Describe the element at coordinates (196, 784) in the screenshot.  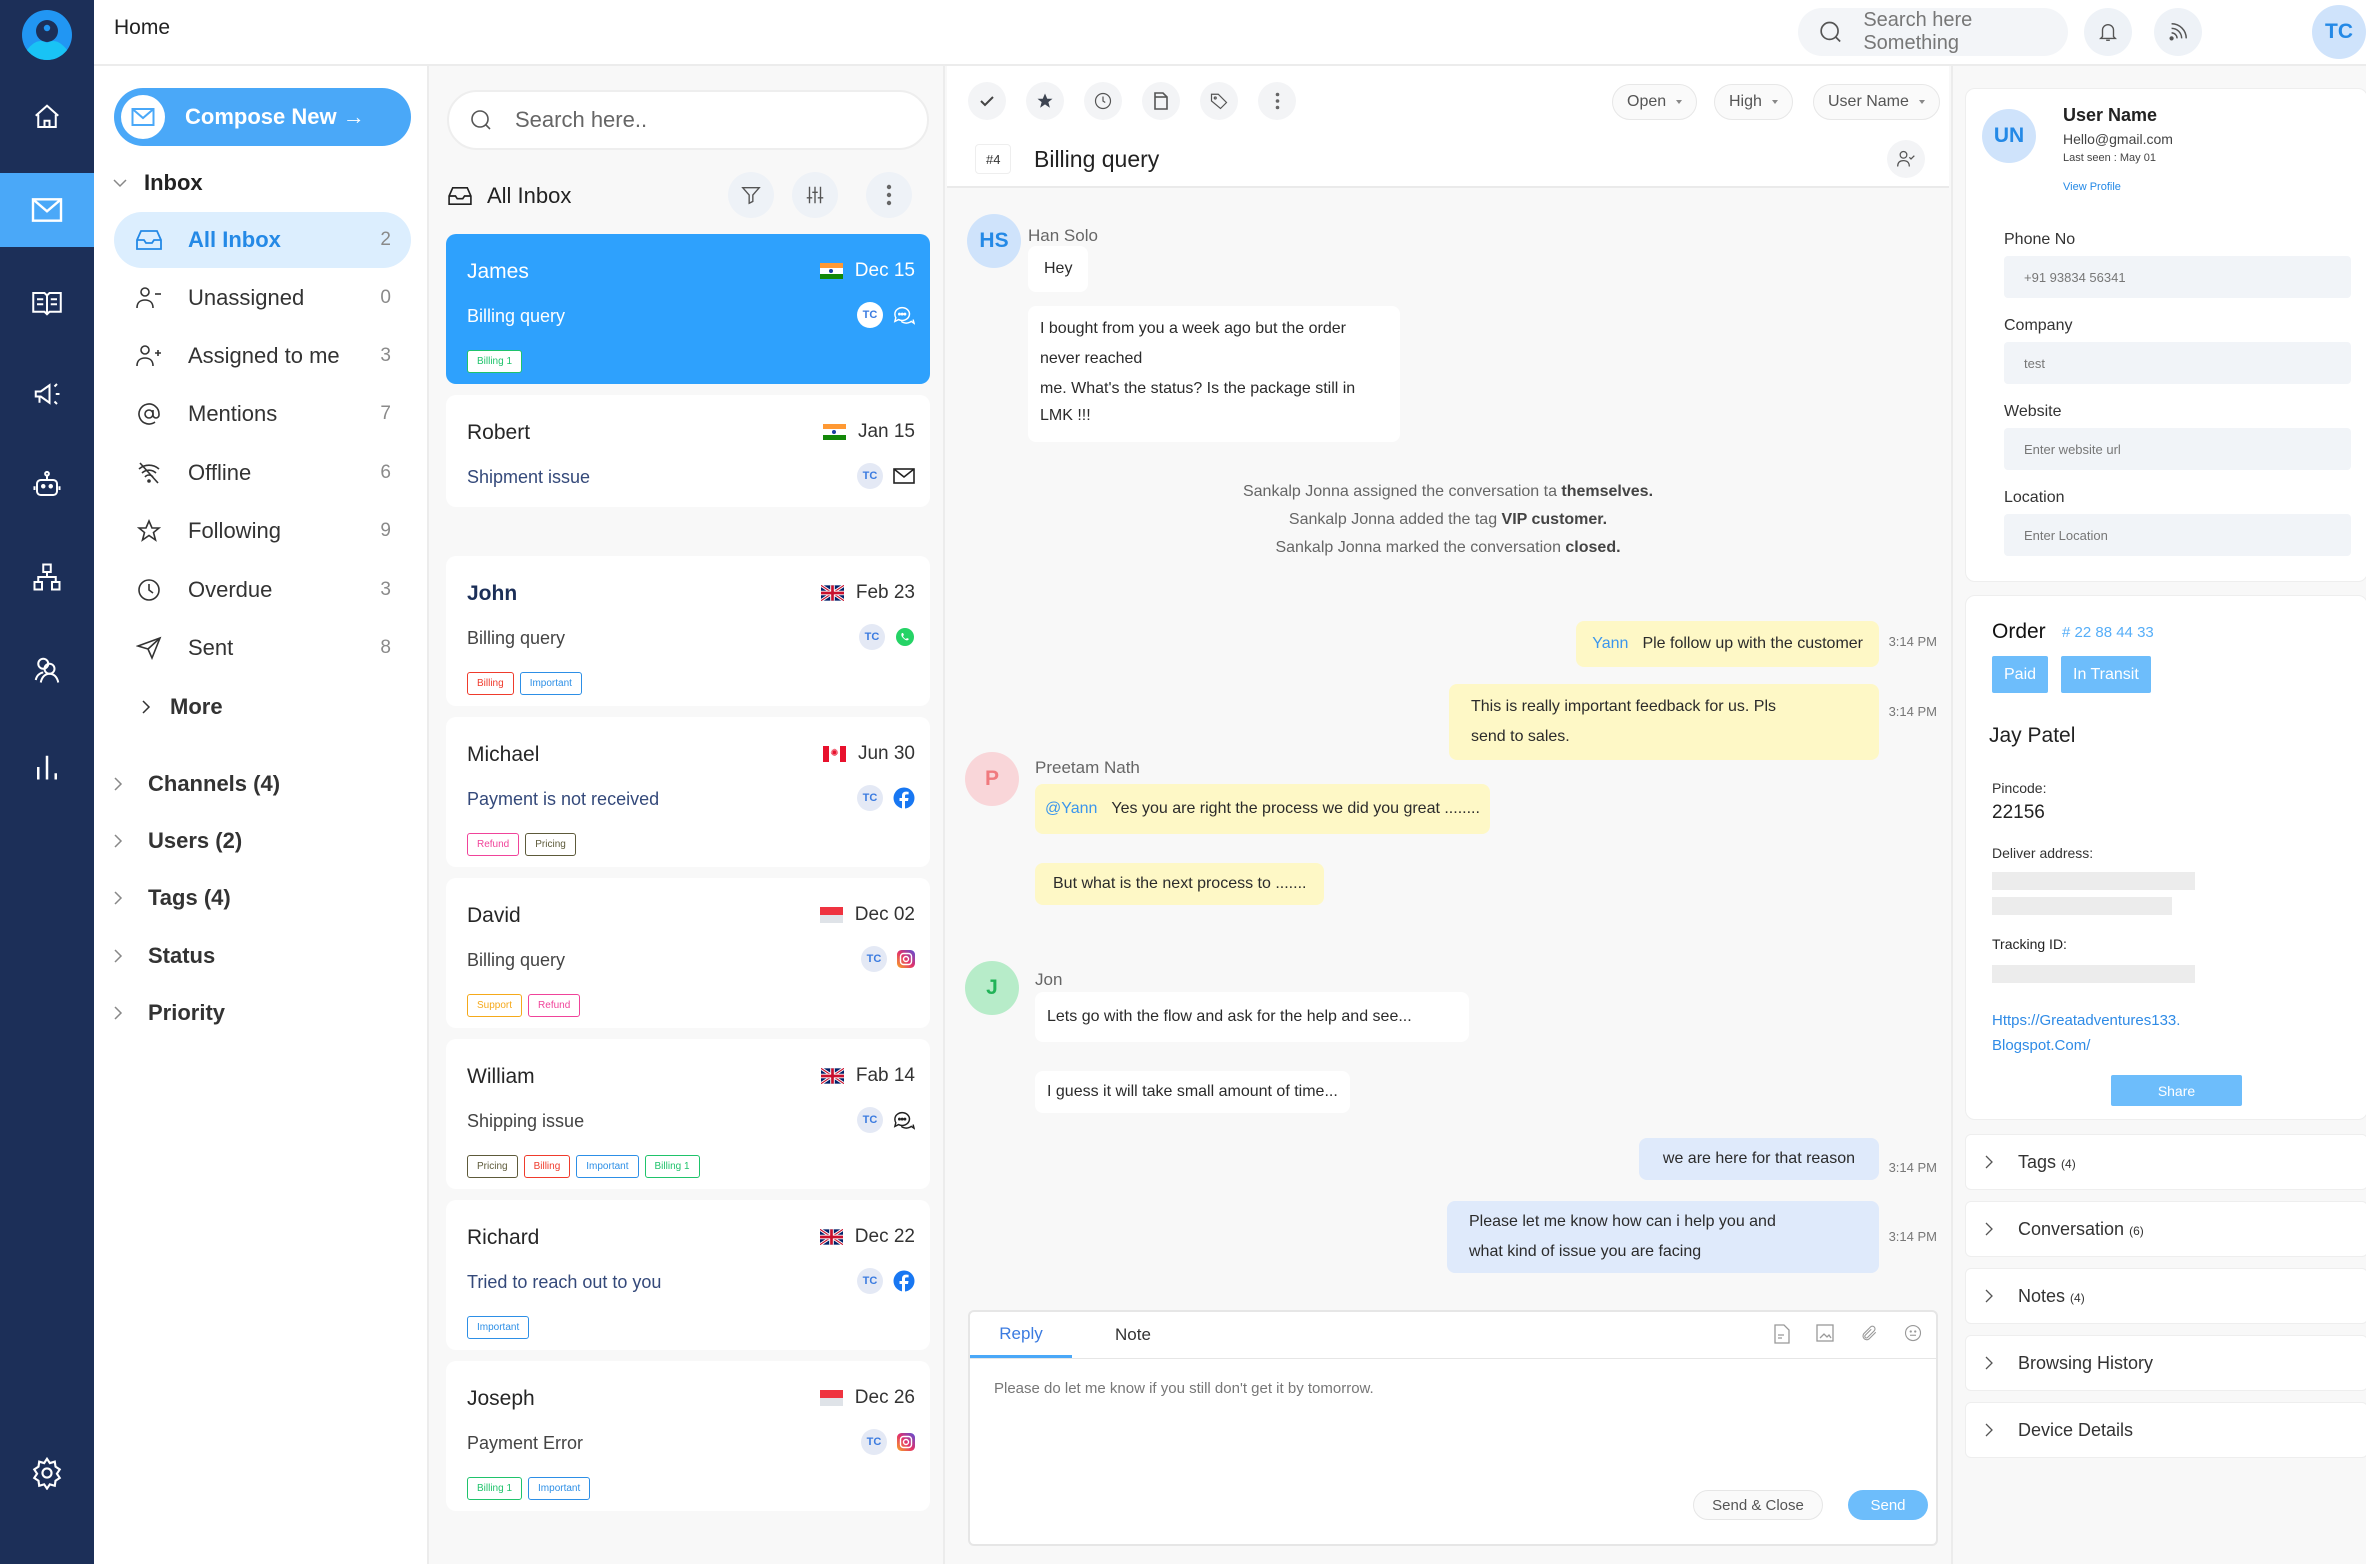
I see `nav-group-channels: Channels (4)` at that location.